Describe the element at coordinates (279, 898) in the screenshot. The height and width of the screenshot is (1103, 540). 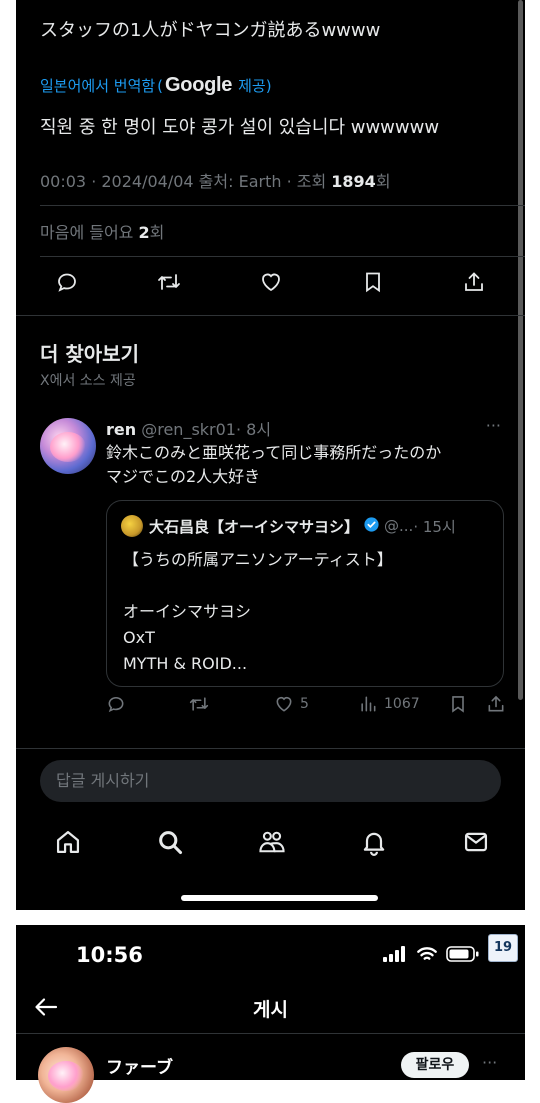
I see `home-indicator` at that location.